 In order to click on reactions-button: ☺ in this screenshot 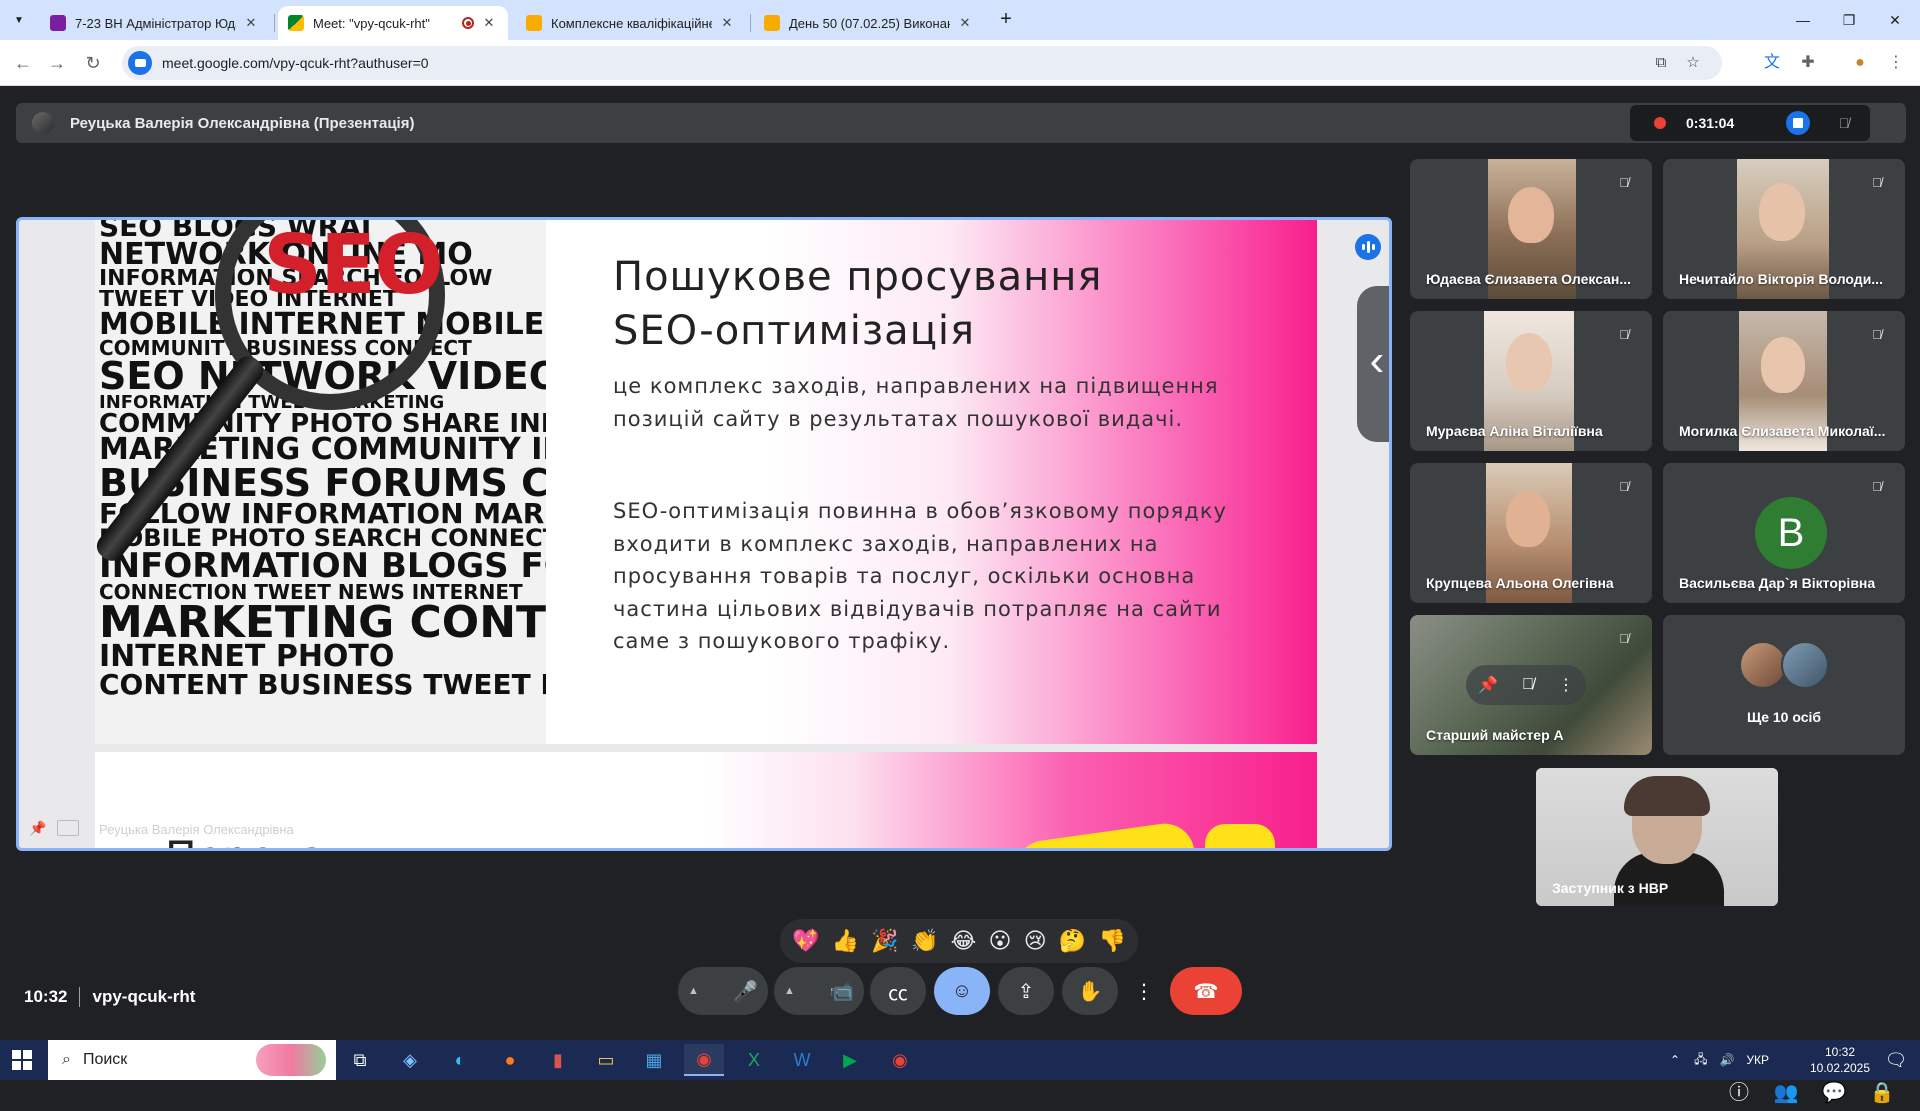, I will do `click(962, 991)`.